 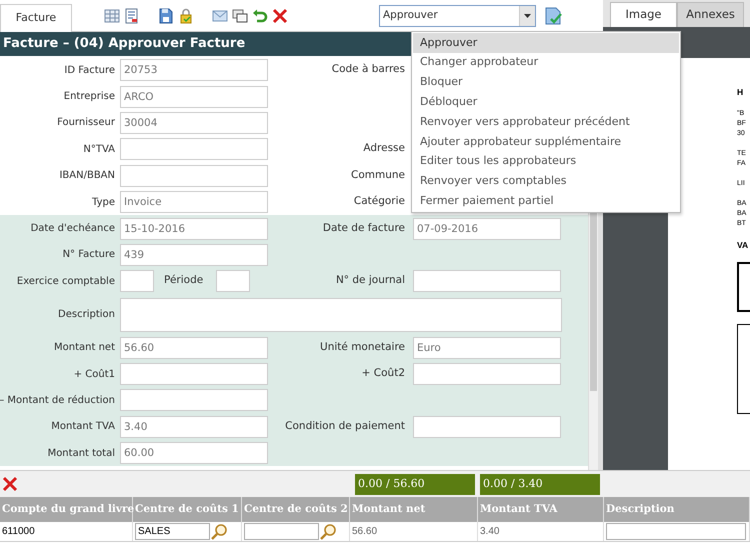 I want to click on field-label: Date d'echéance, so click(x=72, y=229).